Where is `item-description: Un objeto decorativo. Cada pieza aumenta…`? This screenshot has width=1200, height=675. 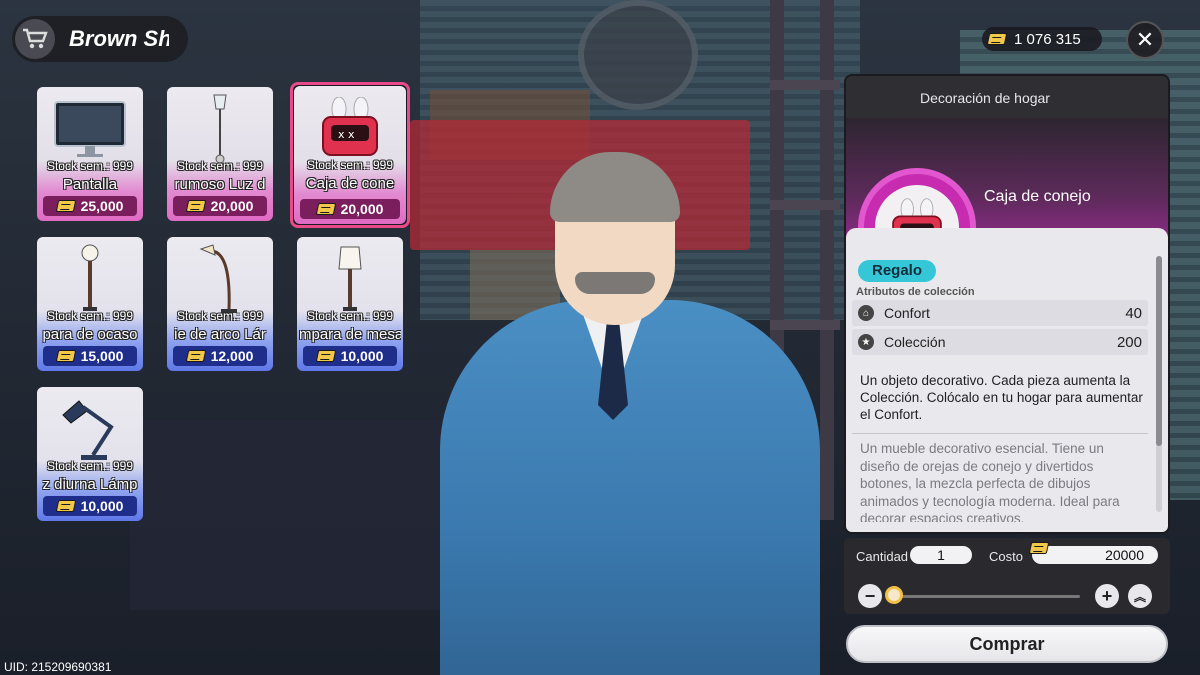
item-description: Un objeto decorativo. Cada pieza aumenta… is located at coordinates (1001, 397).